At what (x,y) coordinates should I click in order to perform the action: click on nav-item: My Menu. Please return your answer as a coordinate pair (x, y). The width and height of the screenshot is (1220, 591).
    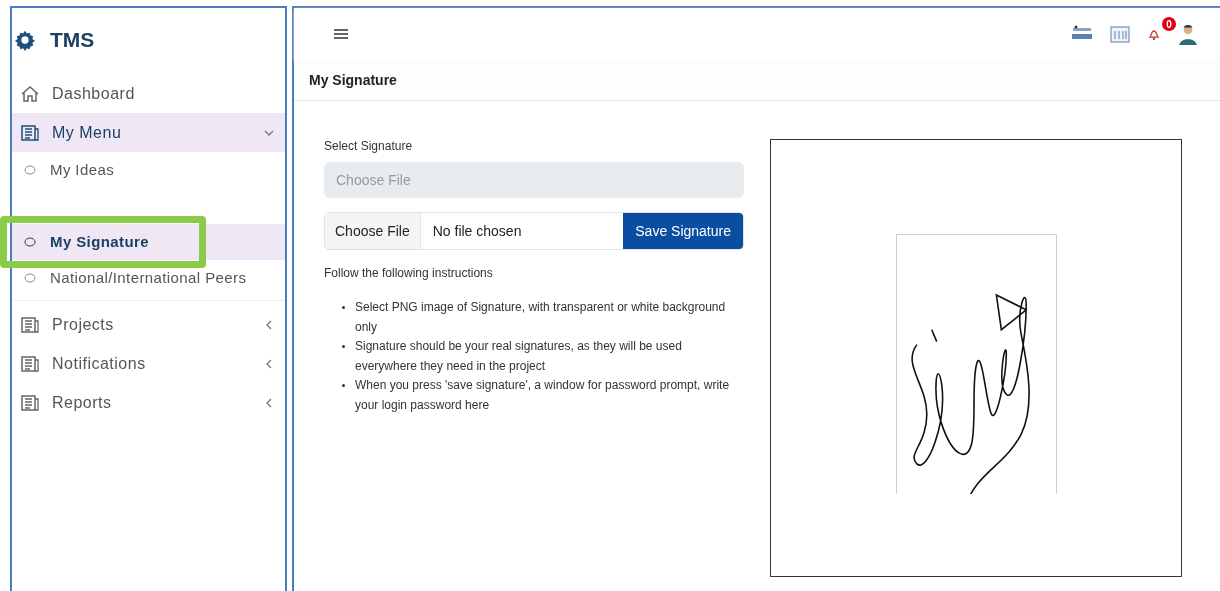
    Looking at the image, I should click on (148, 132).